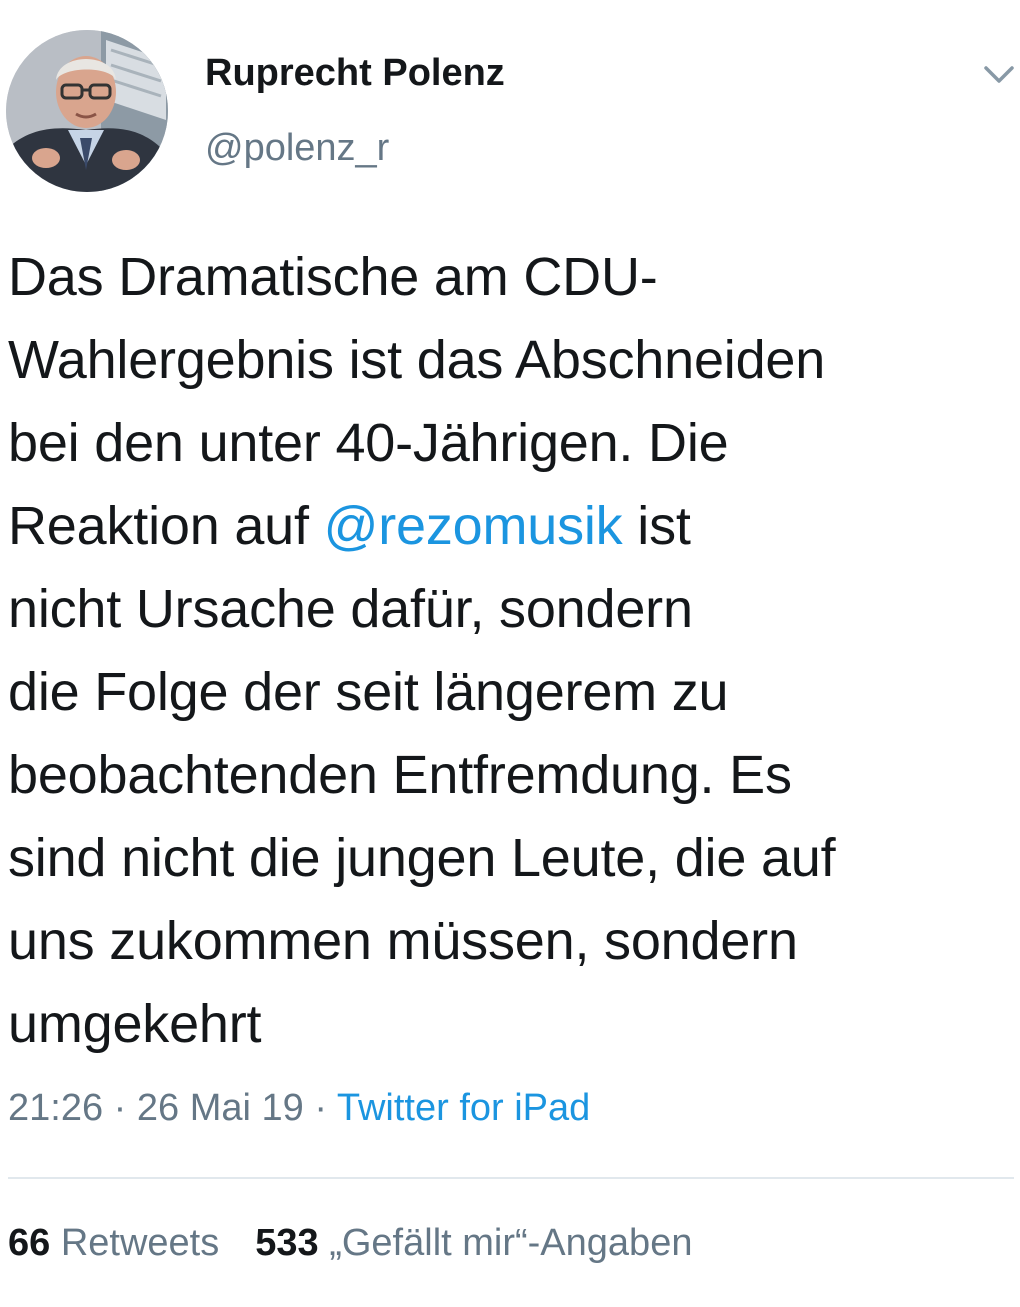 The image size is (1020, 1307). What do you see at coordinates (368, 692) in the screenshot?
I see `tweet-line: die Folge der seit längerem zu` at bounding box center [368, 692].